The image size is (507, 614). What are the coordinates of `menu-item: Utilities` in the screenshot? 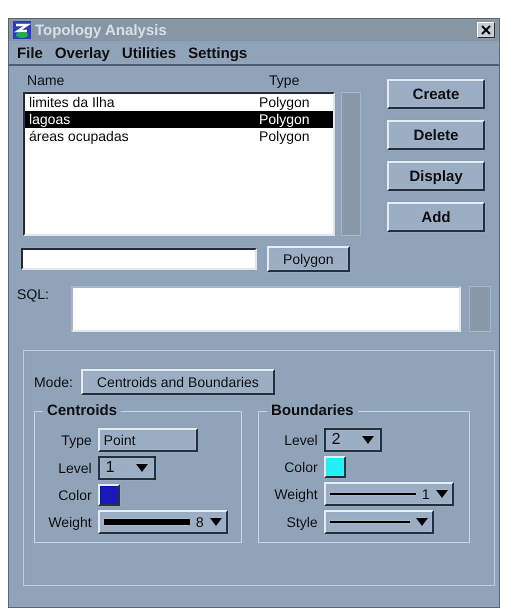 It's located at (149, 53).